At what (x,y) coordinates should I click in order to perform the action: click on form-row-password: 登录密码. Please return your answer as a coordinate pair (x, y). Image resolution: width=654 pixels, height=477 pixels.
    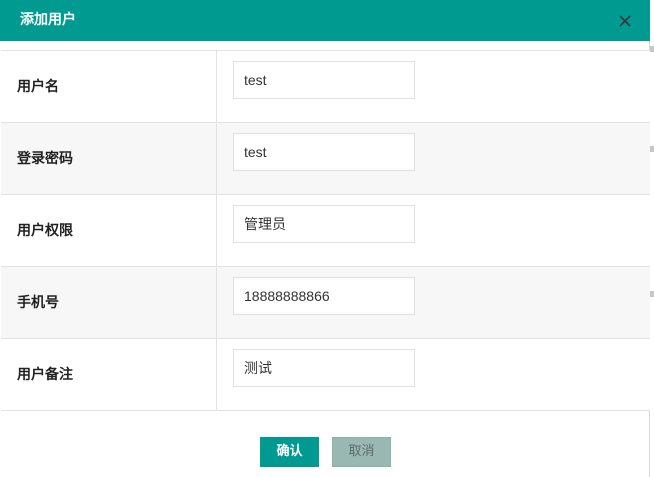
    Looking at the image, I should click on (325, 159).